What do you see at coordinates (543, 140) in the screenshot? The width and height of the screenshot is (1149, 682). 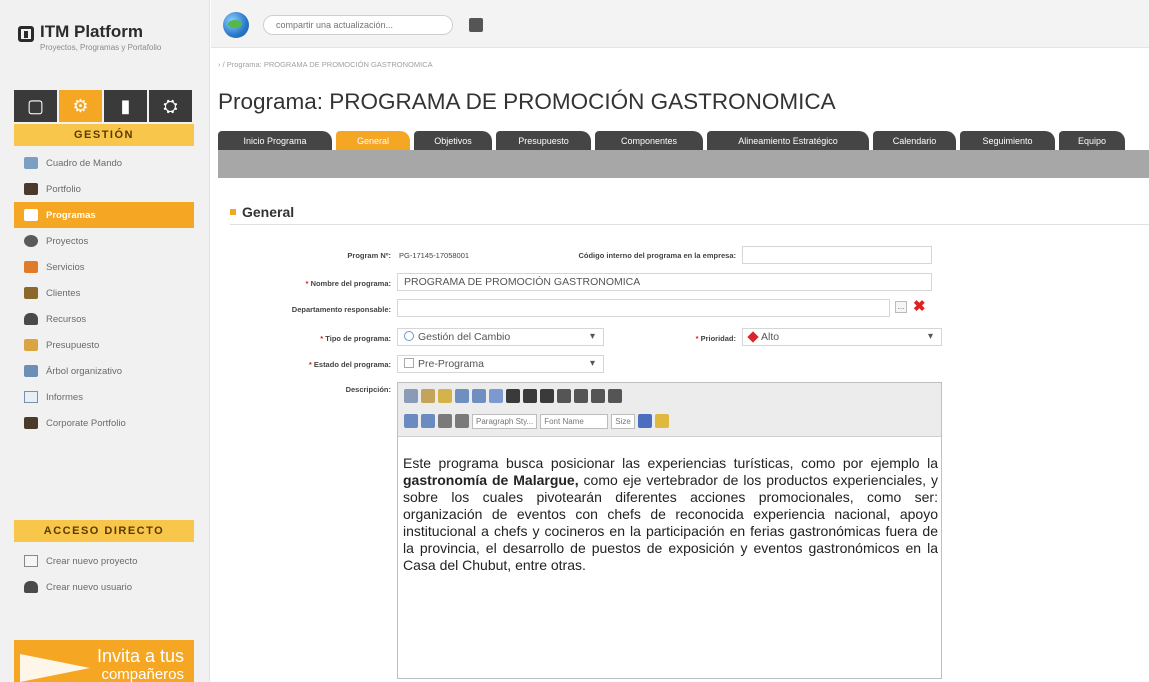 I see `tab-presupuesto: Presupuesto` at bounding box center [543, 140].